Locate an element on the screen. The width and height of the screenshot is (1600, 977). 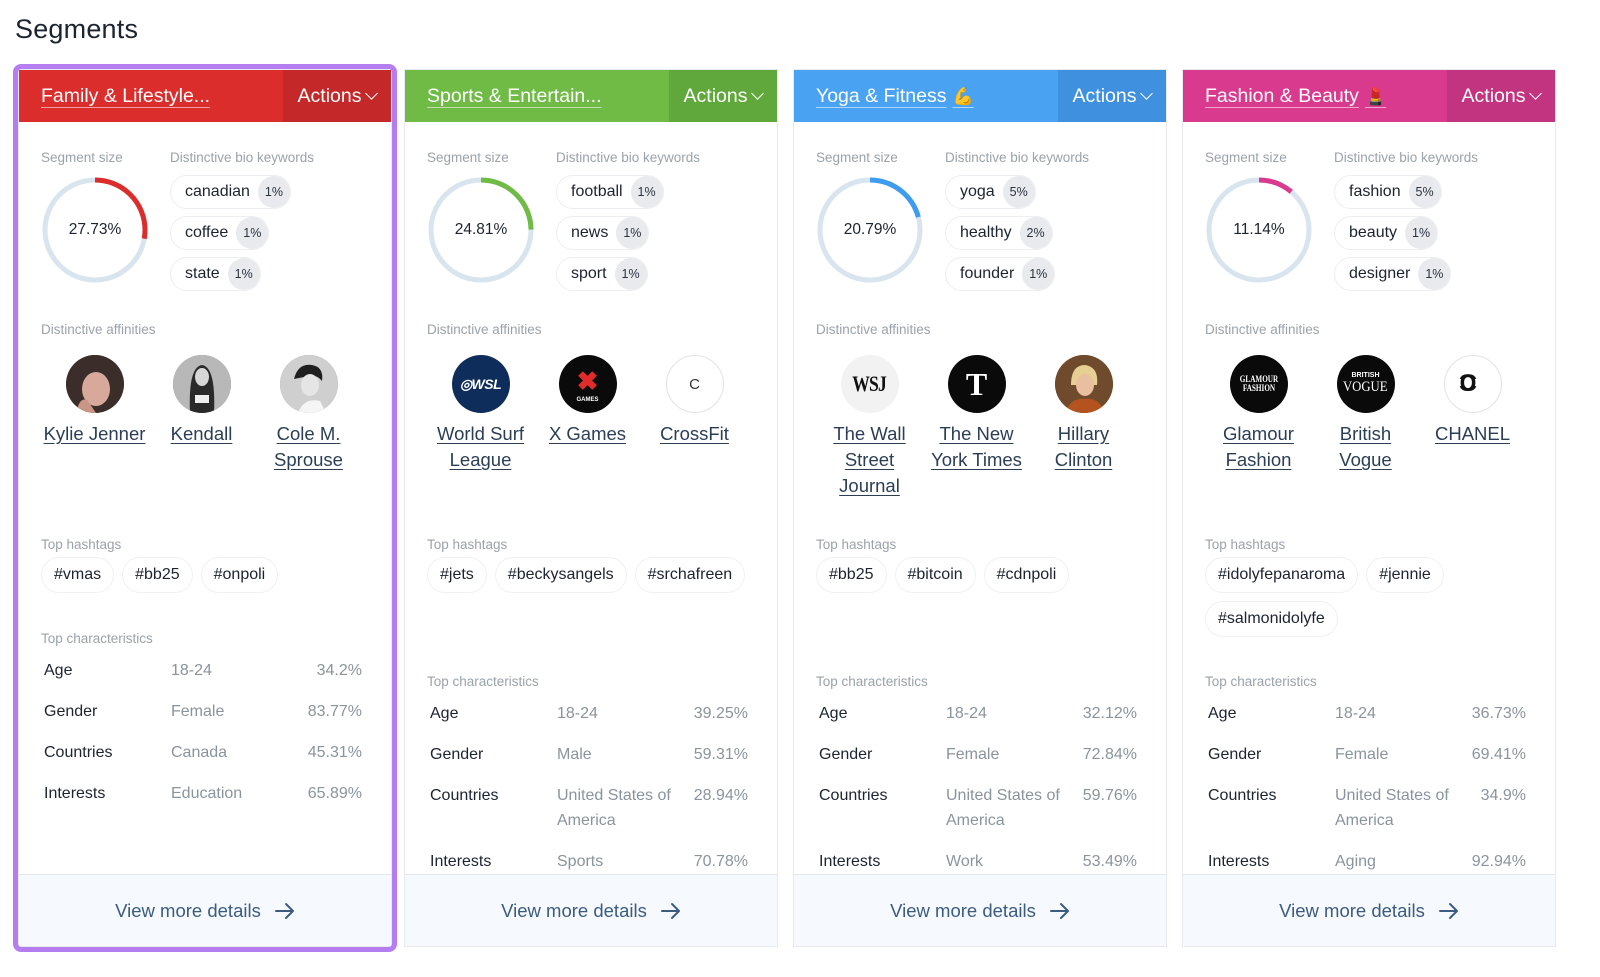
keyword-text: yoga is located at coordinates (977, 191).